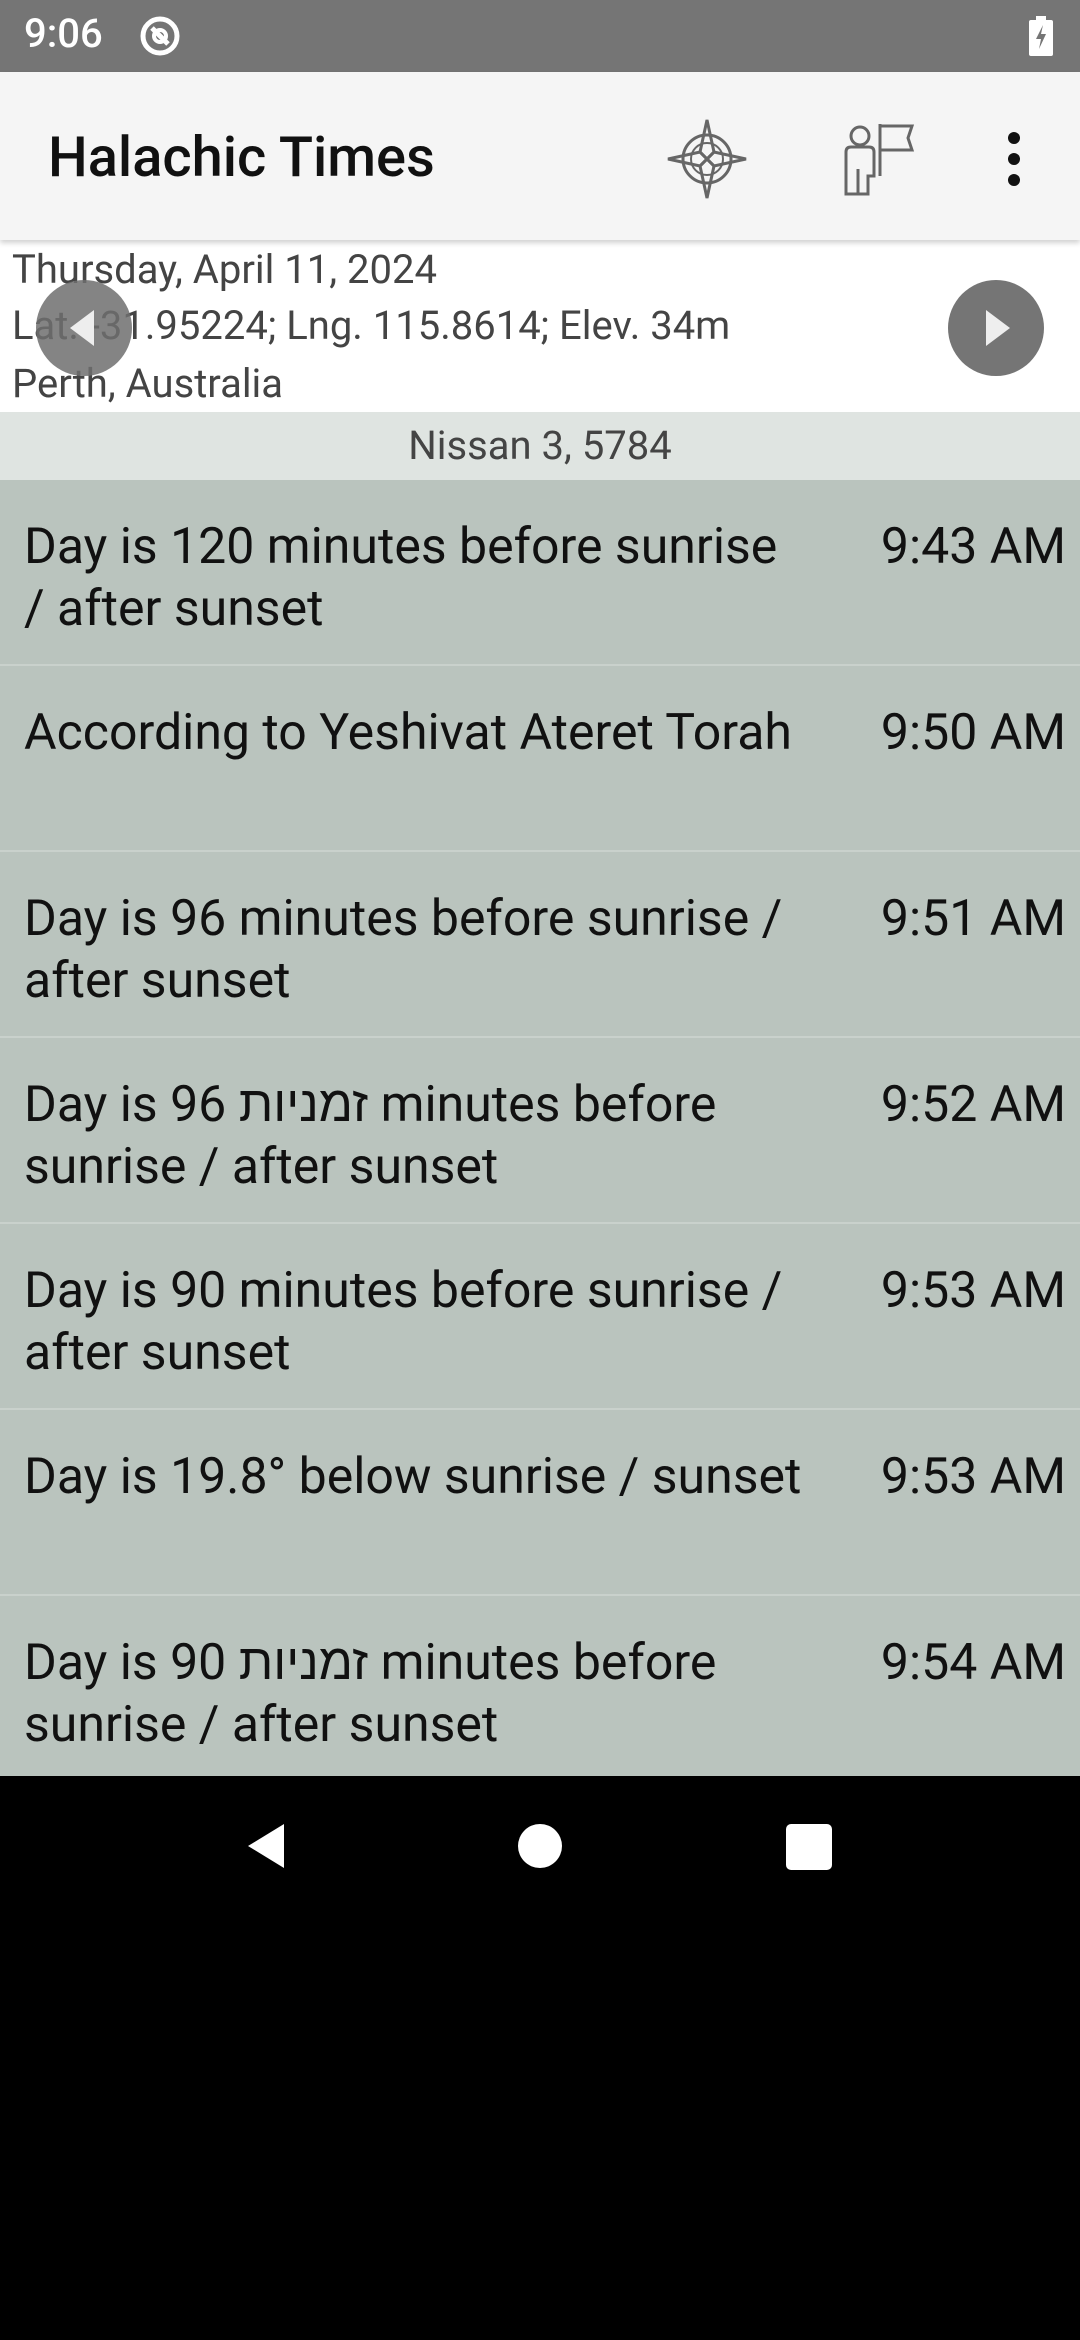 This screenshot has height=2340, width=1080. Describe the element at coordinates (540, 36) in the screenshot. I see `status-bar: 9:06` at that location.